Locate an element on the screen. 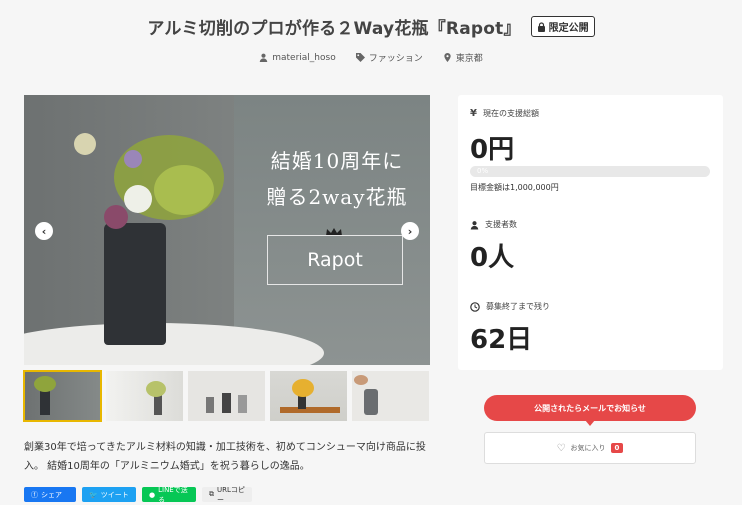  favorite-label: お気に入り is located at coordinates (588, 448).